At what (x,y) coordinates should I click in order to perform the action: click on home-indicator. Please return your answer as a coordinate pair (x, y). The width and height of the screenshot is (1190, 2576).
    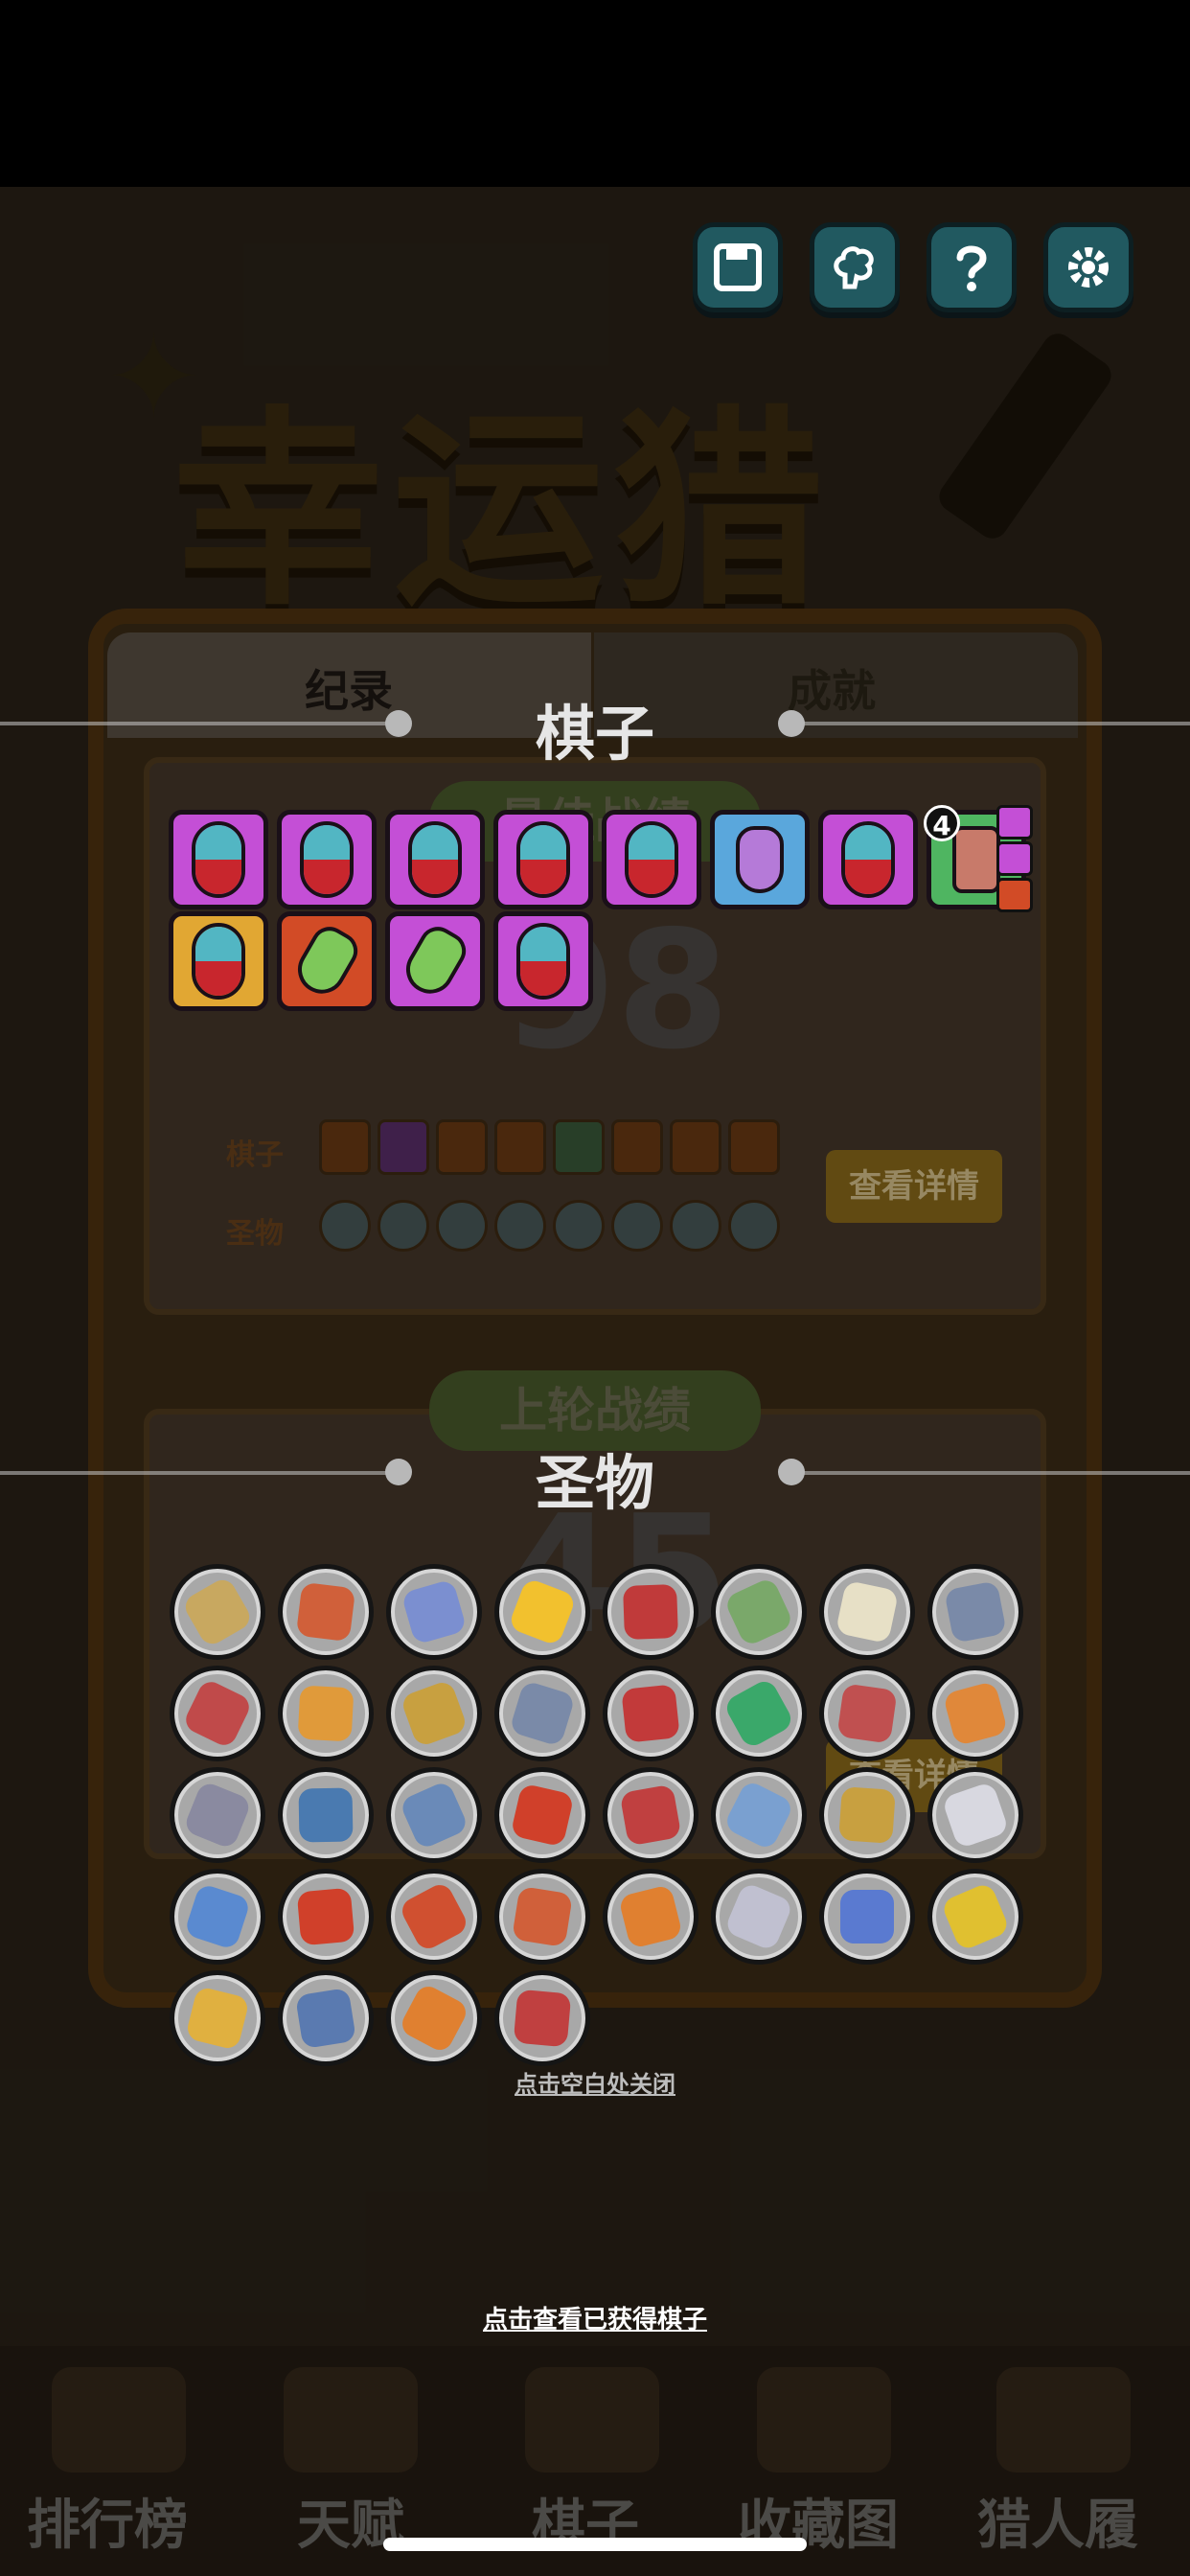
    Looking at the image, I should click on (595, 2544).